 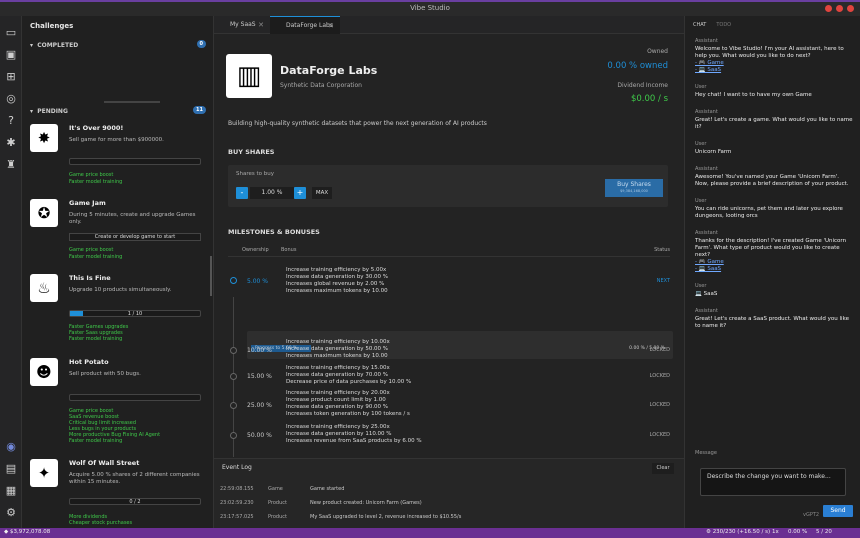 What do you see at coordinates (838, 511) in the screenshot?
I see `send-button: Send` at bounding box center [838, 511].